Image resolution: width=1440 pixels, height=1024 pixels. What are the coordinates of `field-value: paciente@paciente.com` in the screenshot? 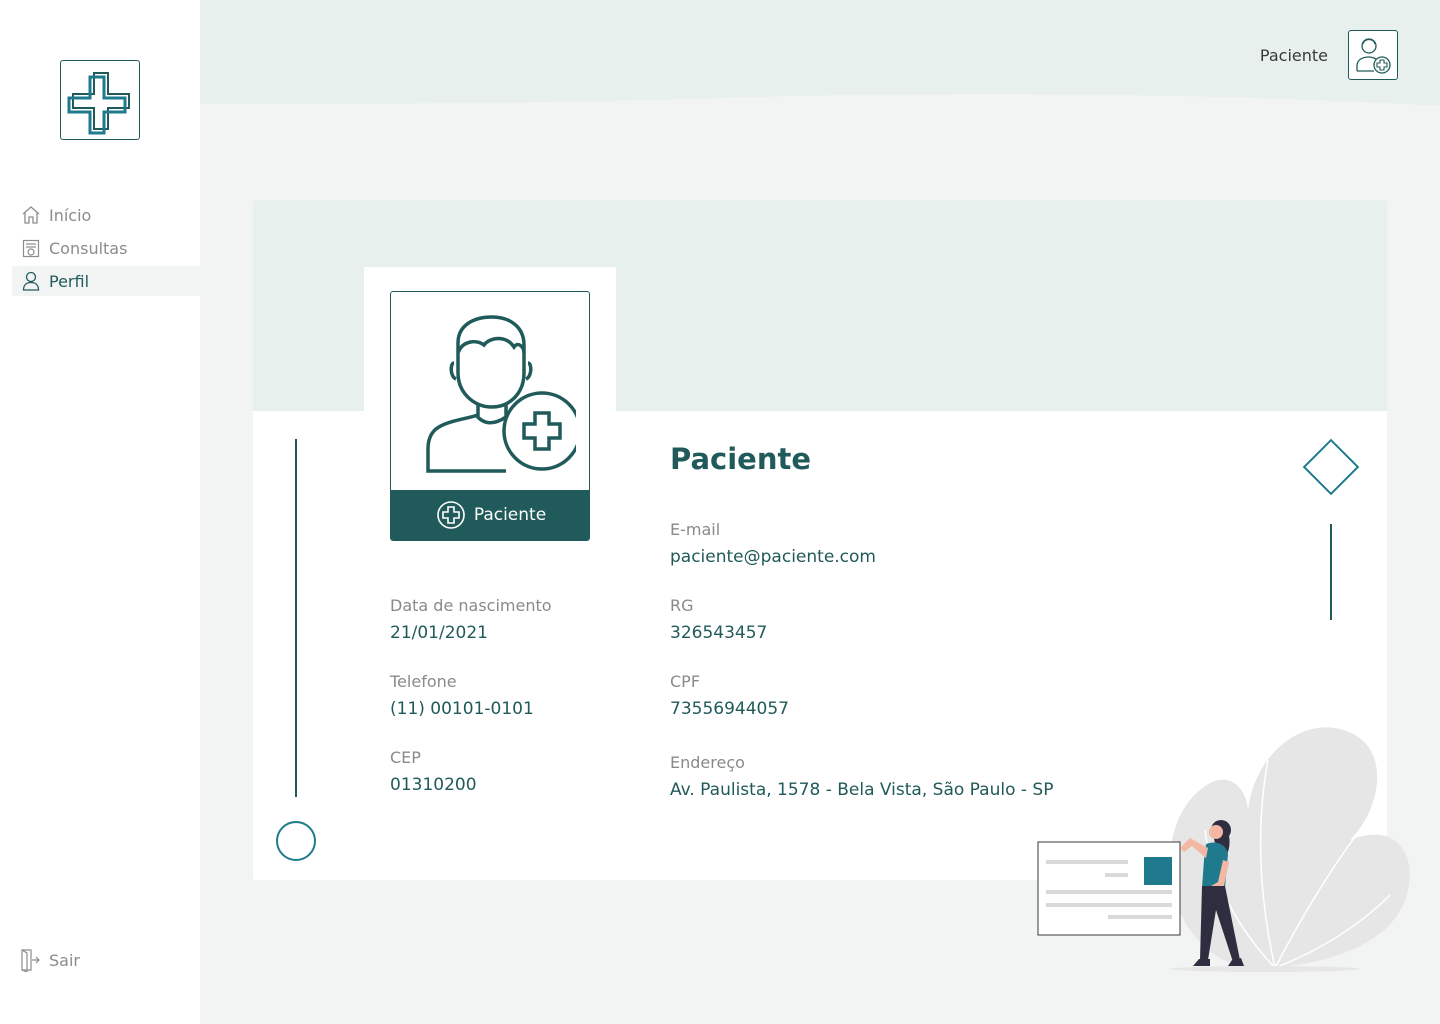 It's located at (773, 557).